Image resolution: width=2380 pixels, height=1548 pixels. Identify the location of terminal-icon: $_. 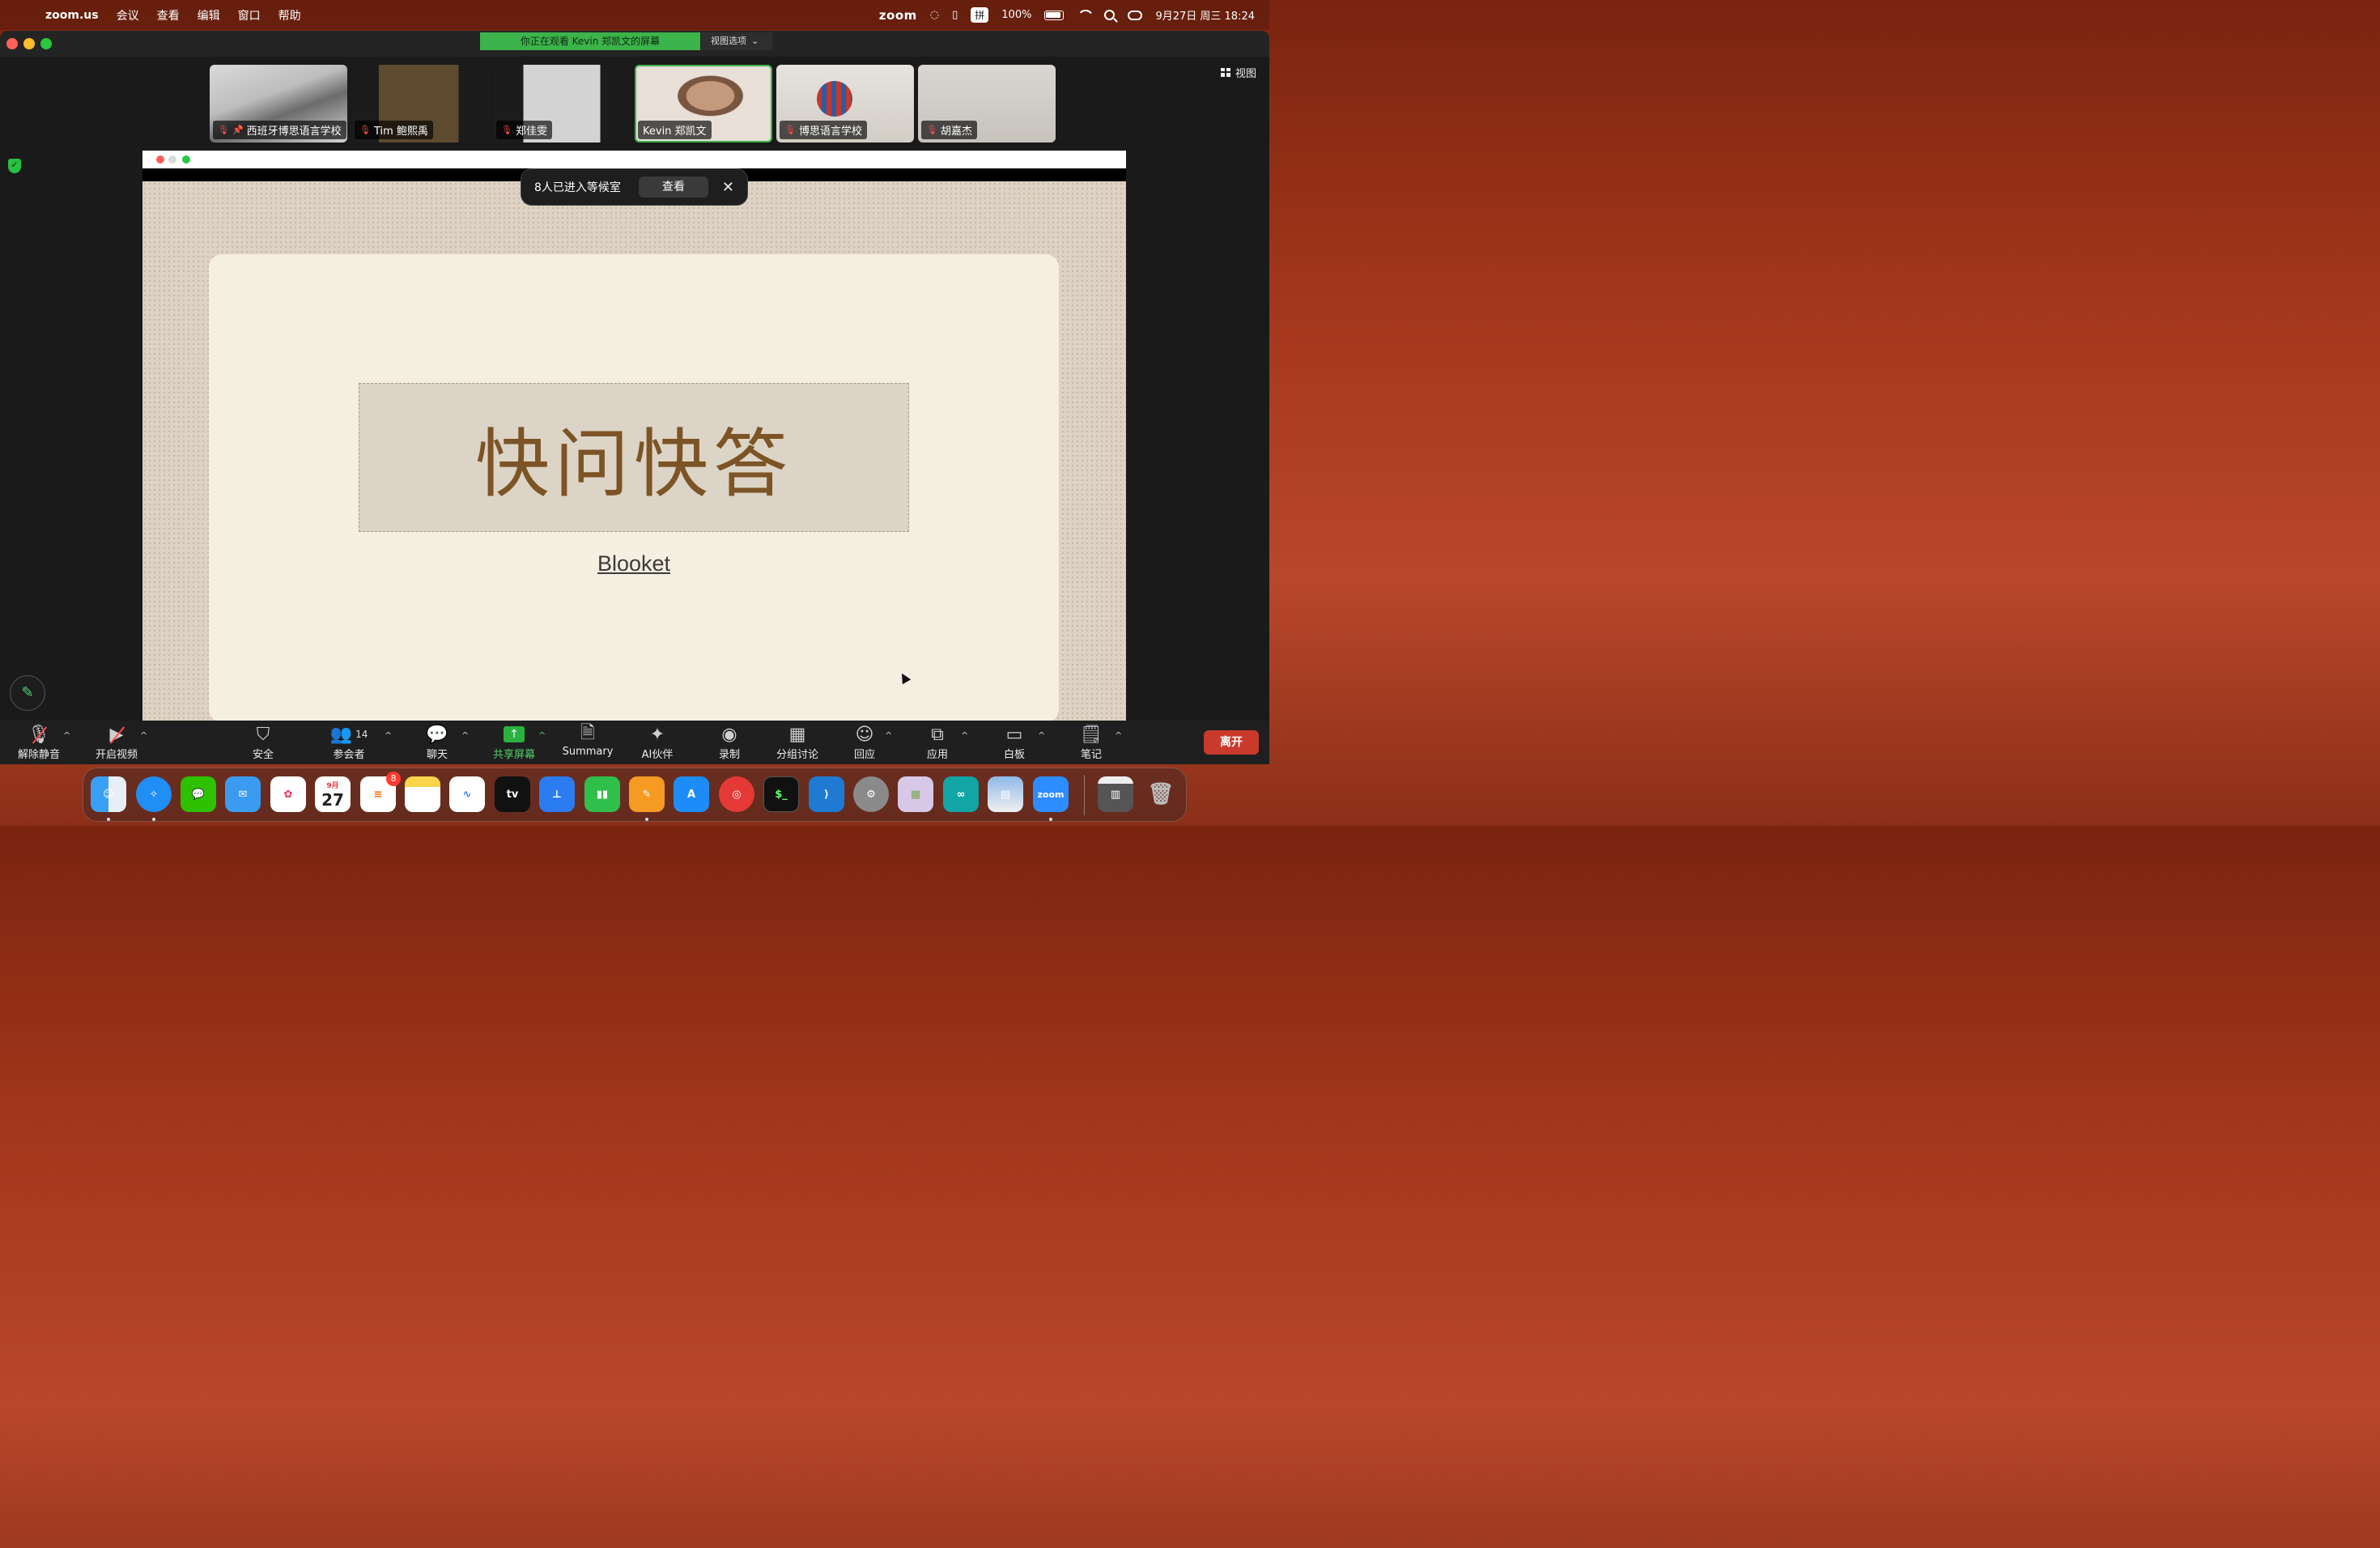
(781, 794).